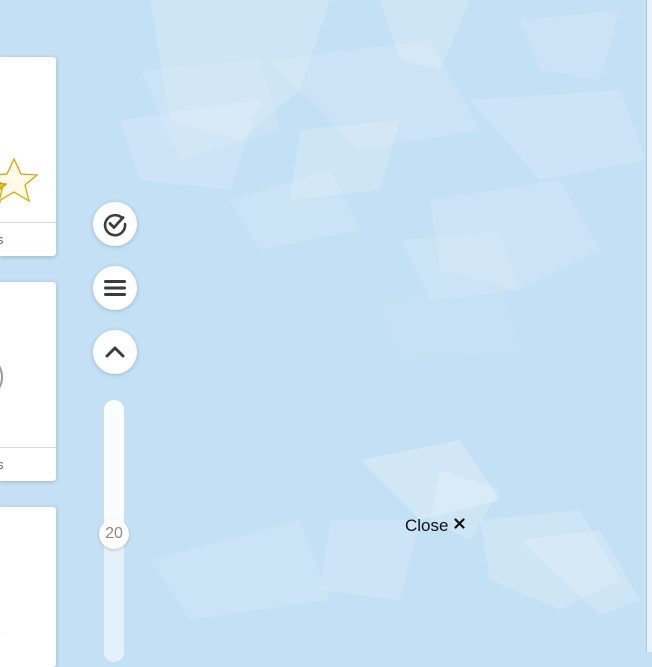 Image resolution: width=652 pixels, height=667 pixels. What do you see at coordinates (28, 381) in the screenshot?
I see `card-2: s` at bounding box center [28, 381].